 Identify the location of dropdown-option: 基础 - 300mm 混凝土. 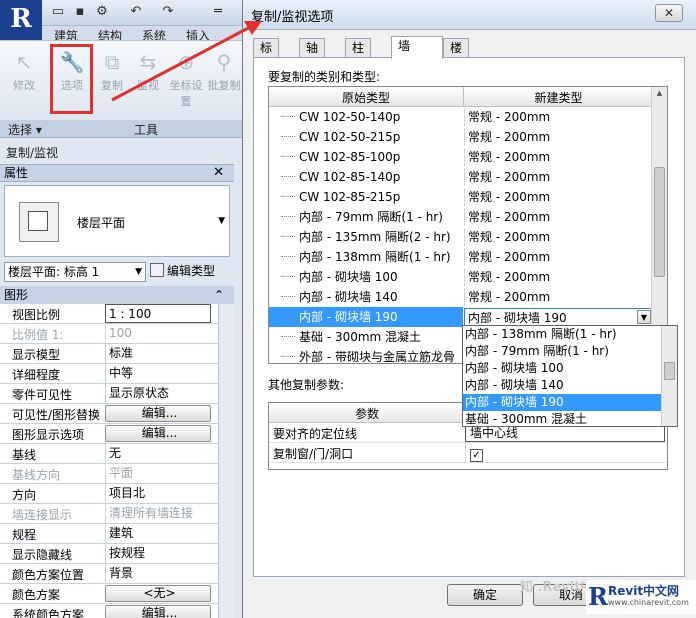
(563, 418).